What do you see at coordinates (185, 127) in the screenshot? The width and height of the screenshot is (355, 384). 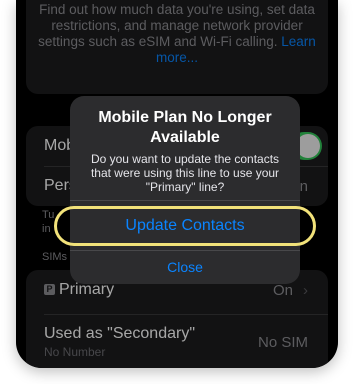 I see `alert-title: Mobile Plan No Longer Available` at bounding box center [185, 127].